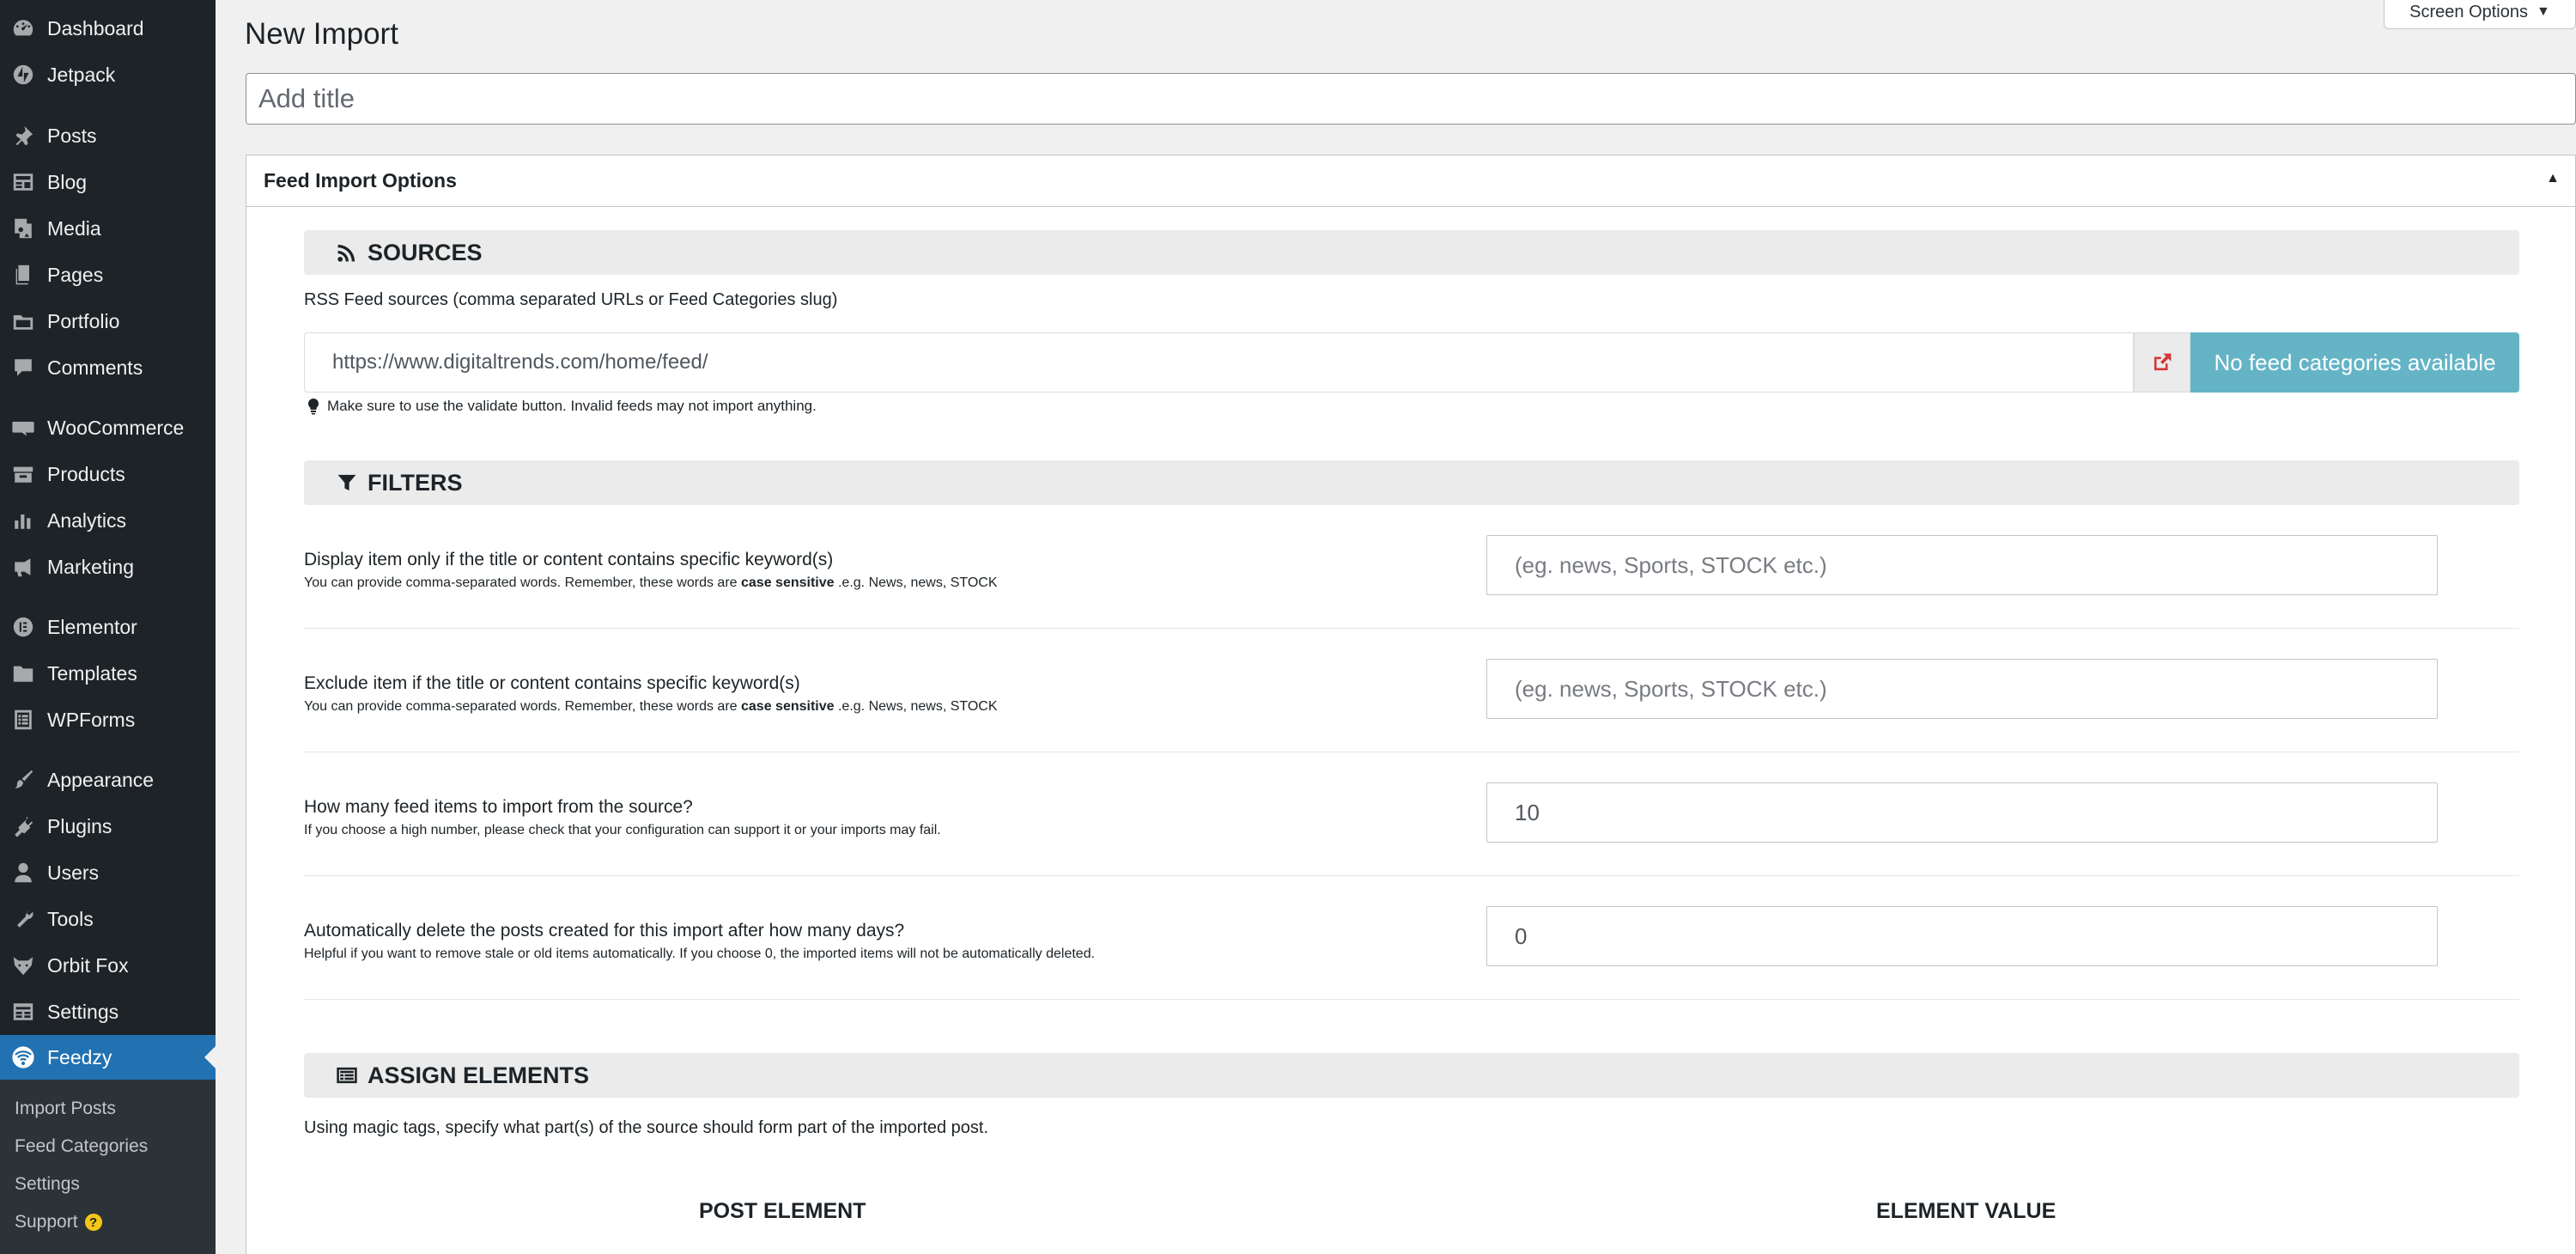 The height and width of the screenshot is (1254, 2576). I want to click on jetpack-icon, so click(23, 75).